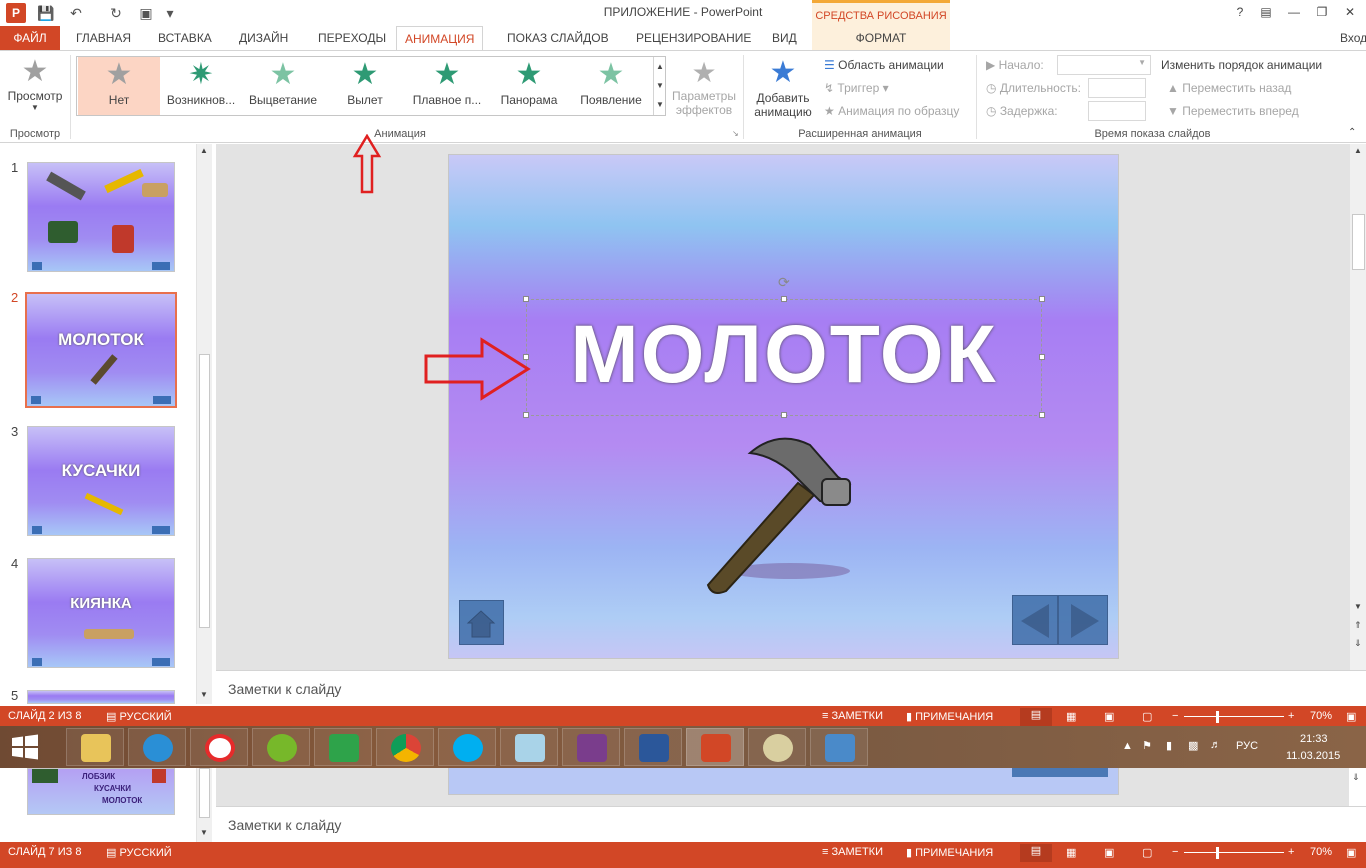 This screenshot has height=868, width=1366. What do you see at coordinates (1147, 716) in the screenshot?
I see `slideshow-icon: ▢` at bounding box center [1147, 716].